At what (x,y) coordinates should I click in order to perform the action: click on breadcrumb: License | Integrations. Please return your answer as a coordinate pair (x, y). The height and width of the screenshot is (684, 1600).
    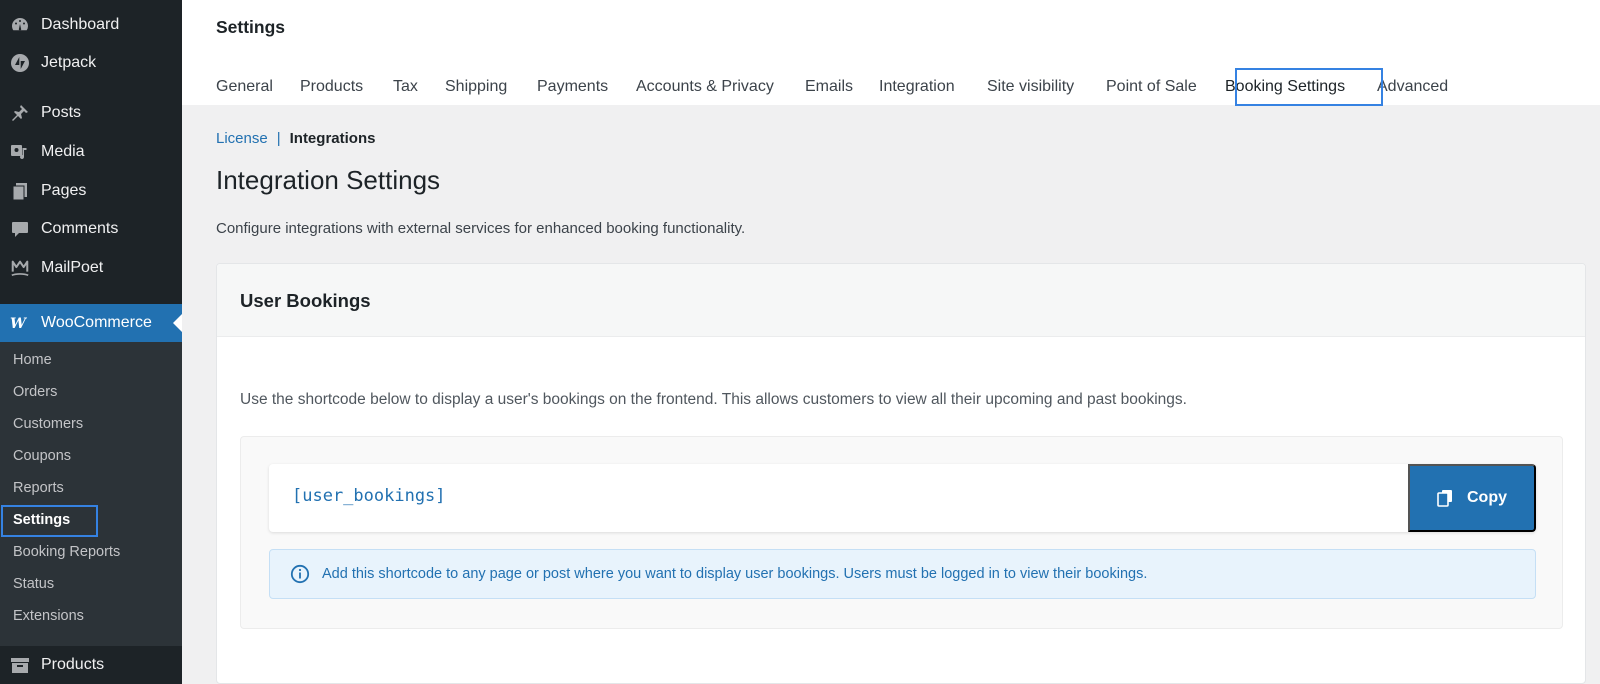
    Looking at the image, I should click on (295, 138).